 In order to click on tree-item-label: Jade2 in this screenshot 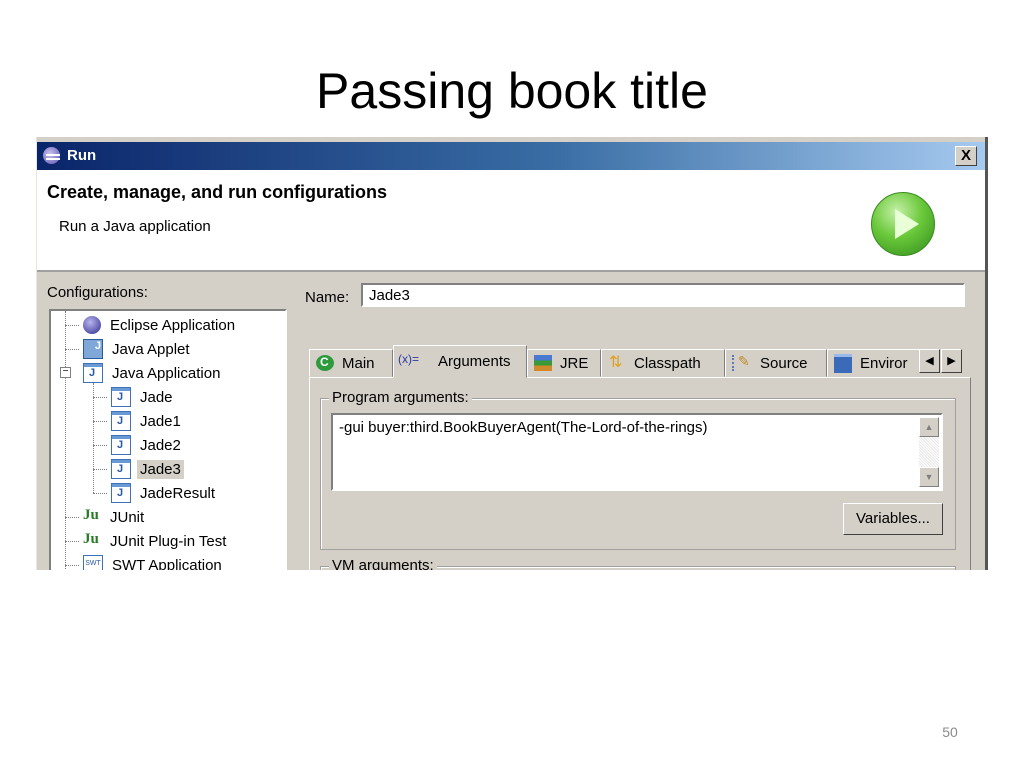, I will do `click(160, 445)`.